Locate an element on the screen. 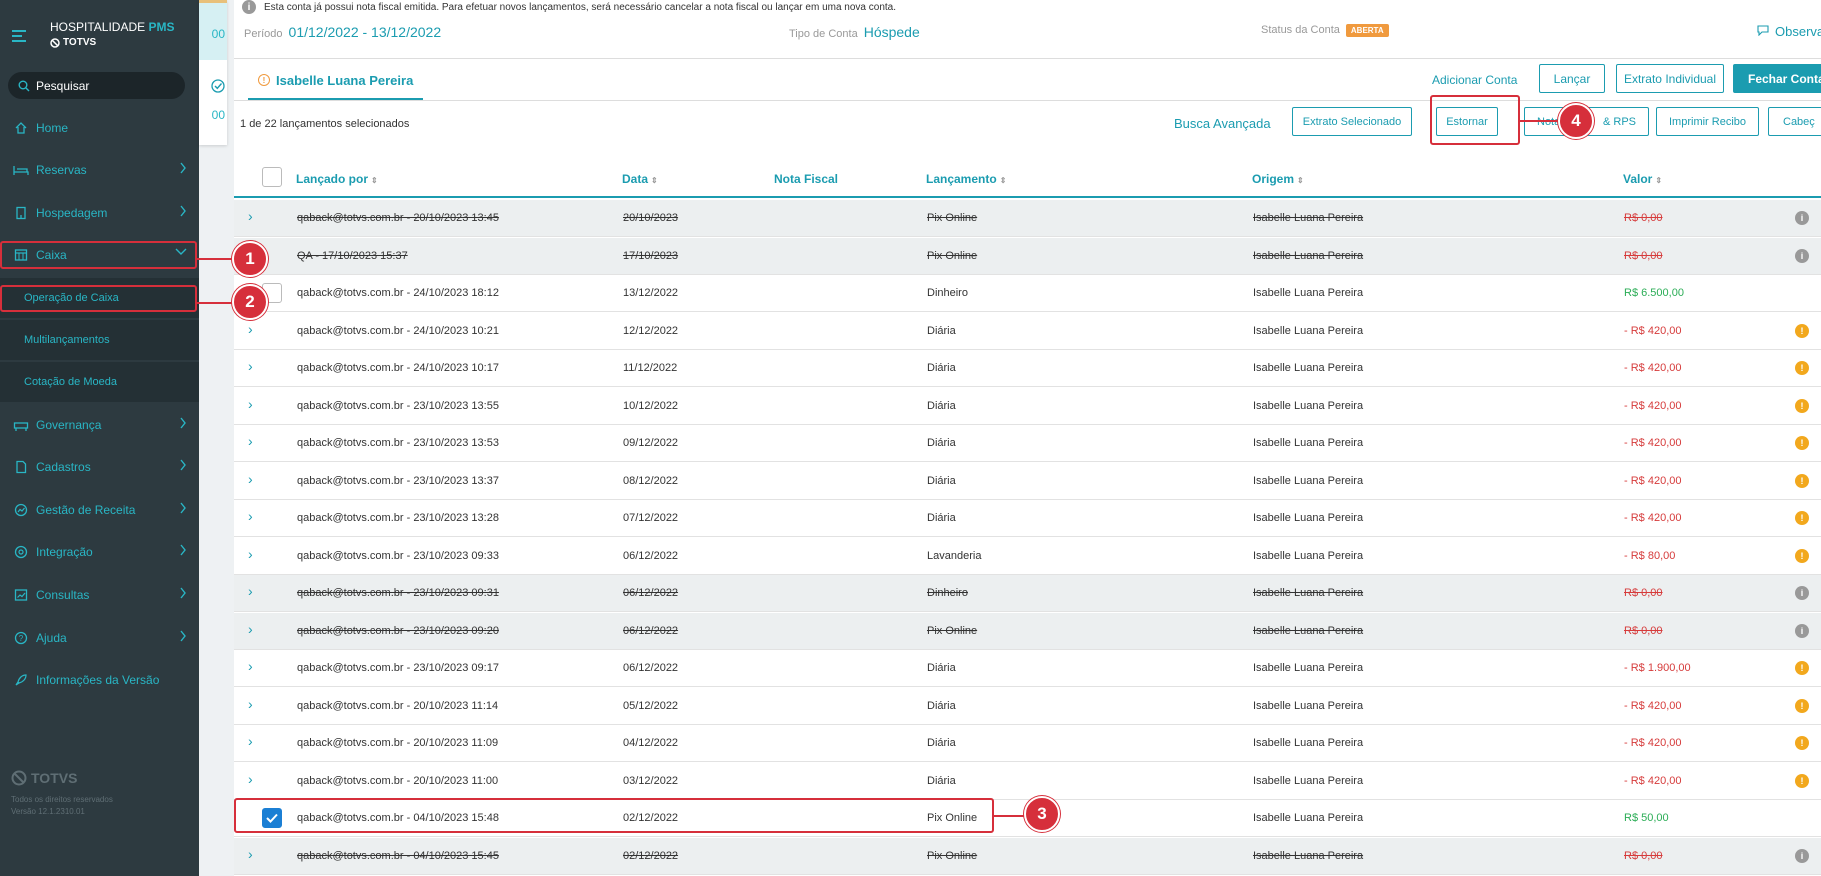 Image resolution: width=1821 pixels, height=876 pixels. advanced-search-link: Busca Avançada is located at coordinates (1222, 123).